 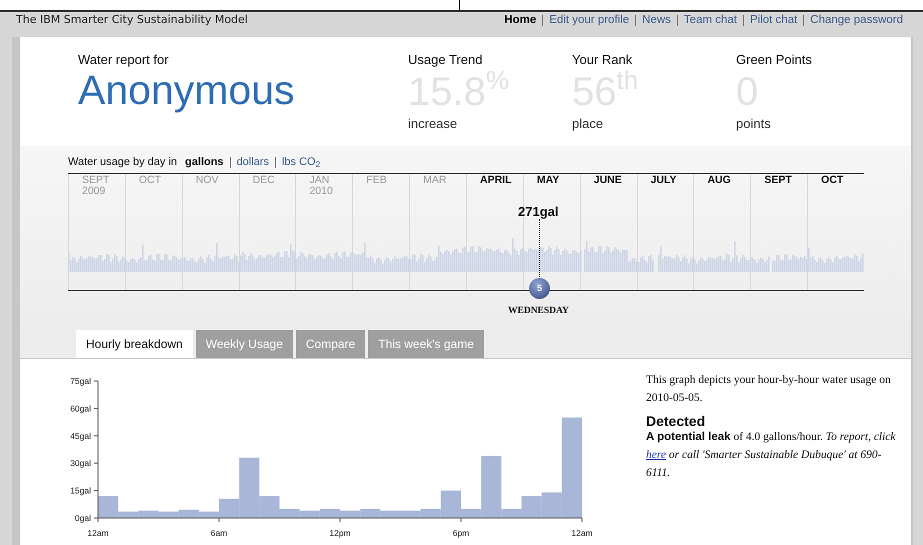 I want to click on stat-unit: increase, so click(x=433, y=123).